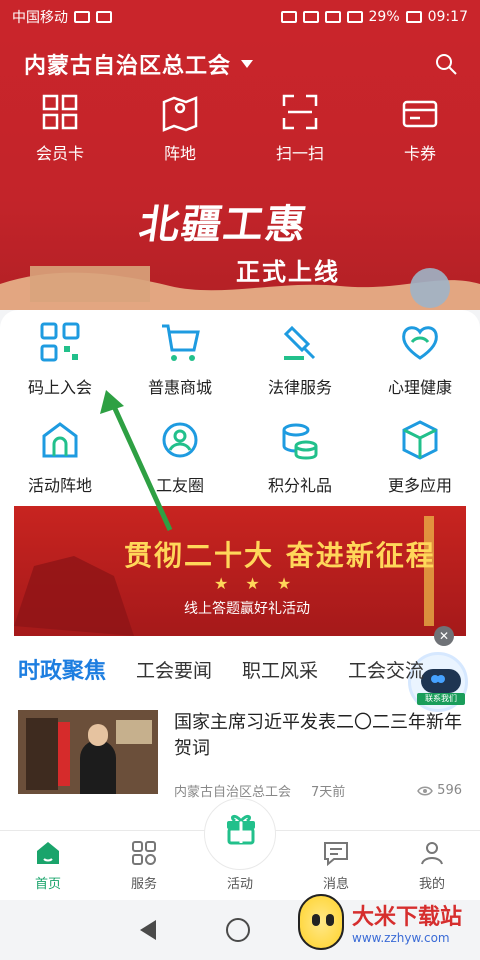 The height and width of the screenshot is (960, 480). I want to click on status-right: 29% 09:17, so click(374, 17).